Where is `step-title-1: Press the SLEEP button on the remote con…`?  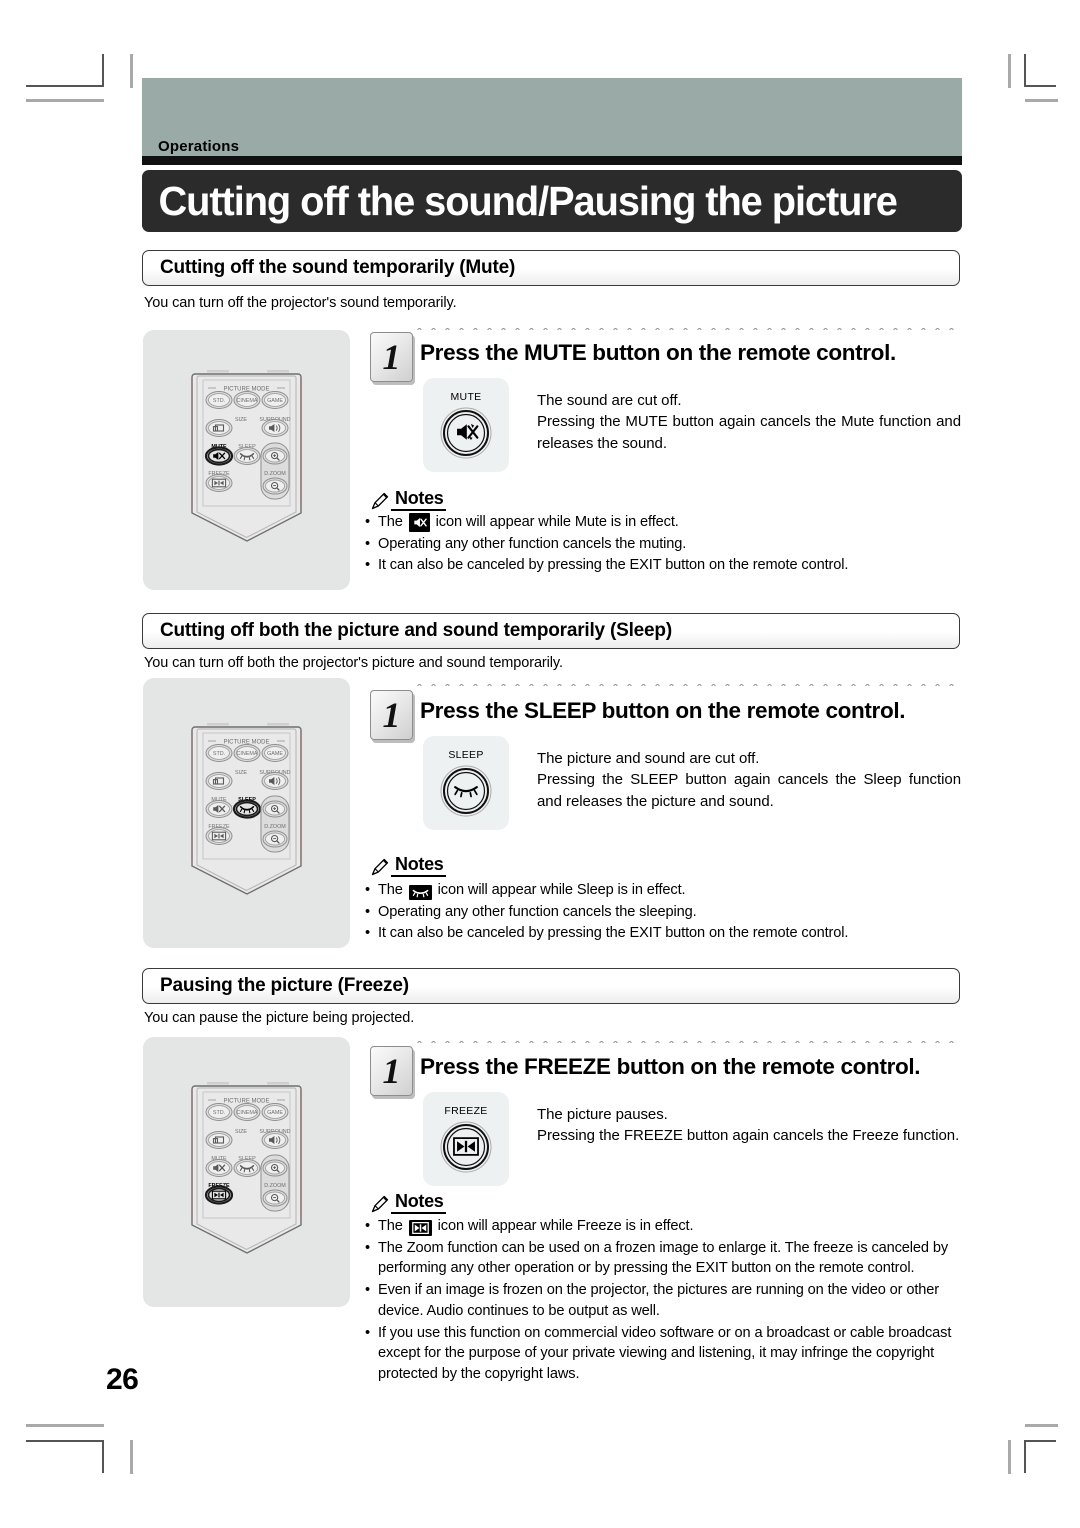
step-title-1: Press the SLEEP button on the remote con… is located at coordinates (663, 710).